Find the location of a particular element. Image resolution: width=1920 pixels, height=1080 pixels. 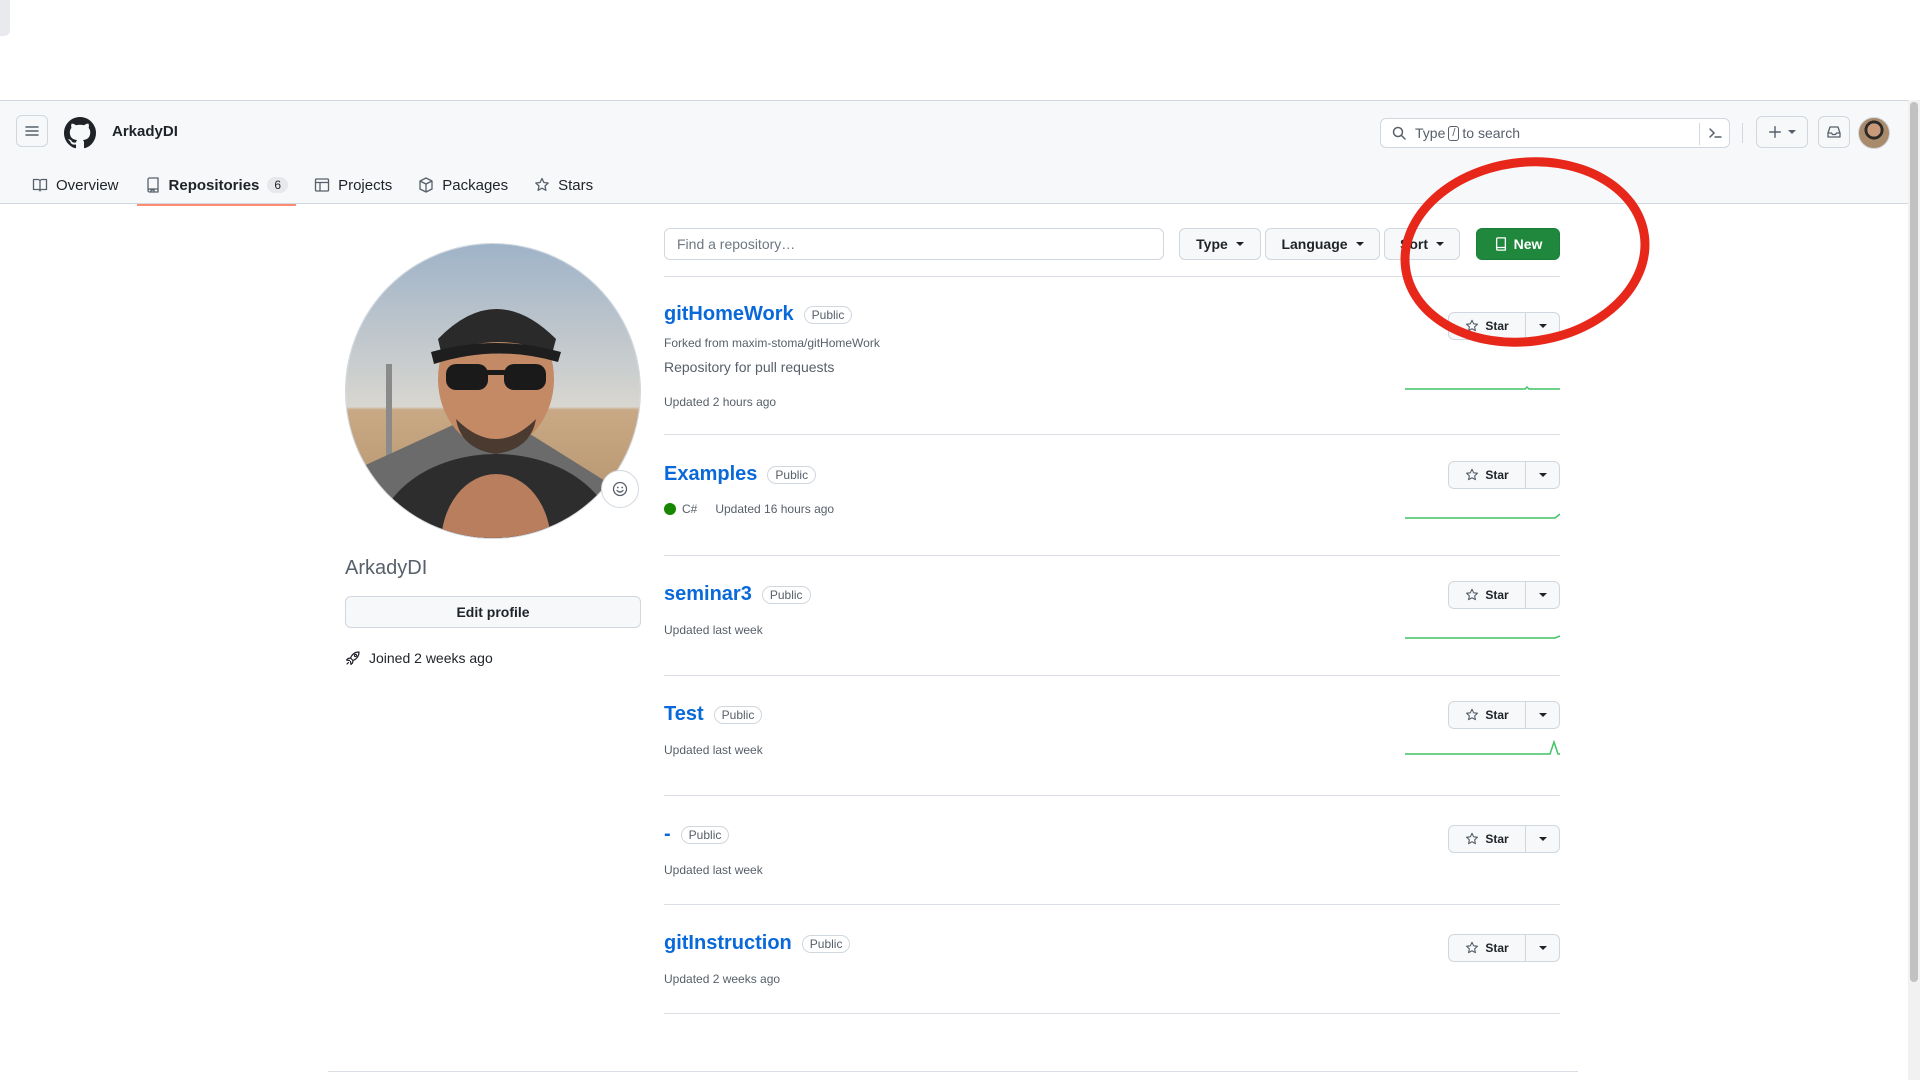

profile-photo is located at coordinates (493, 391).